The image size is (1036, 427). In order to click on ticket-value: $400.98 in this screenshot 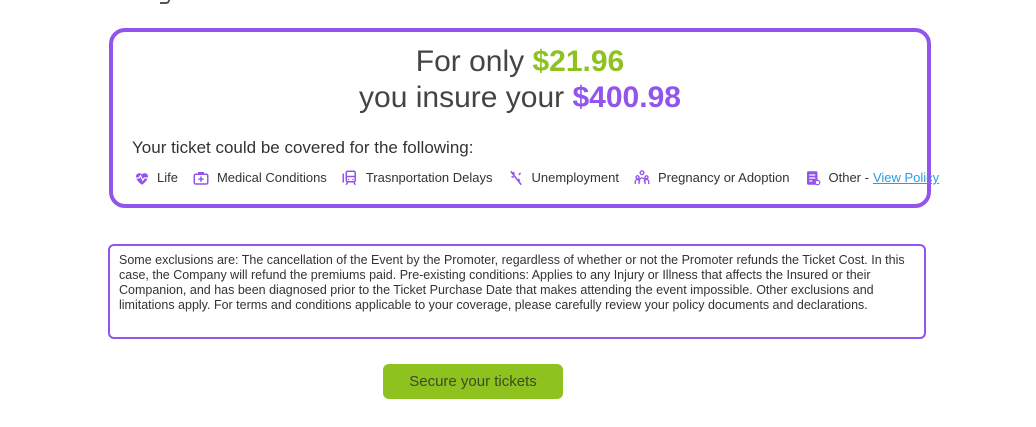, I will do `click(626, 97)`.